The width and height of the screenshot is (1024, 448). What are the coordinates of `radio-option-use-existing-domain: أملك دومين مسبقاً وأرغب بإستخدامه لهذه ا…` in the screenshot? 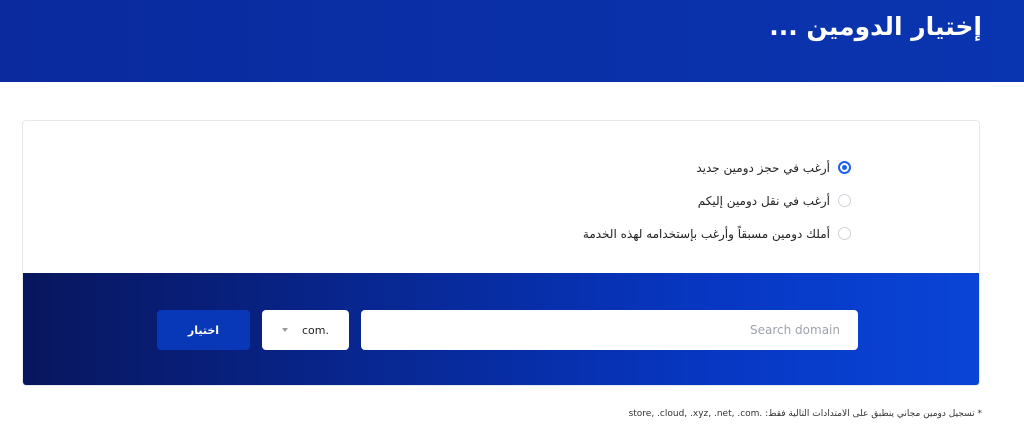 It's located at (501, 233).